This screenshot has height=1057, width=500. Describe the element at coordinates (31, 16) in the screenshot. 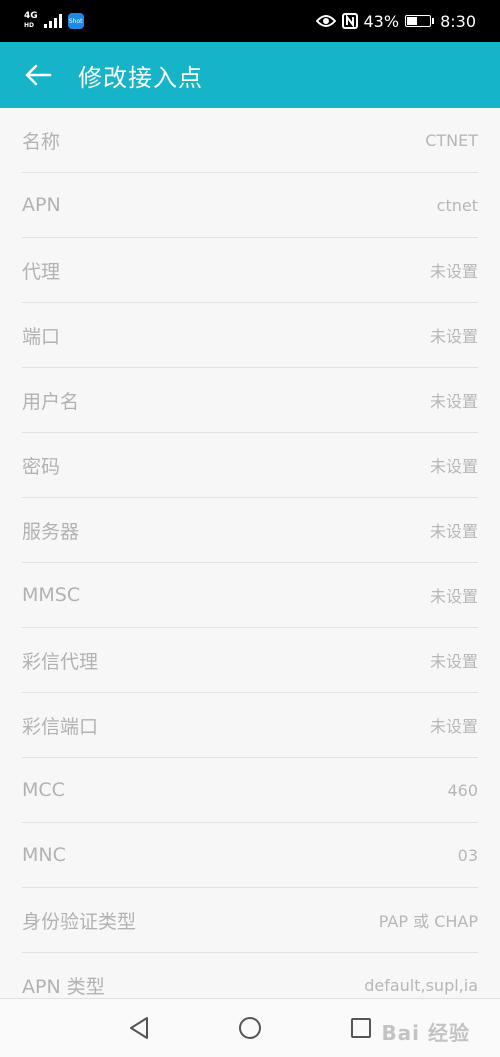

I see `network-label: 4G` at that location.